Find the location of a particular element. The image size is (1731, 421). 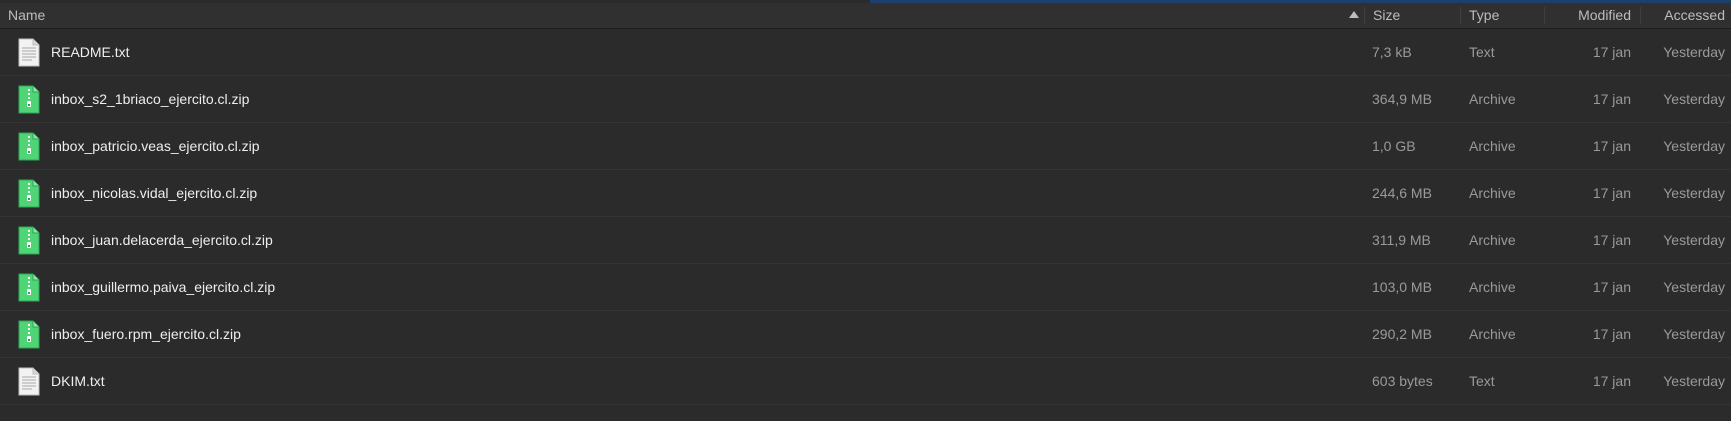

file-size: 7,3 kB is located at coordinates (1392, 52).